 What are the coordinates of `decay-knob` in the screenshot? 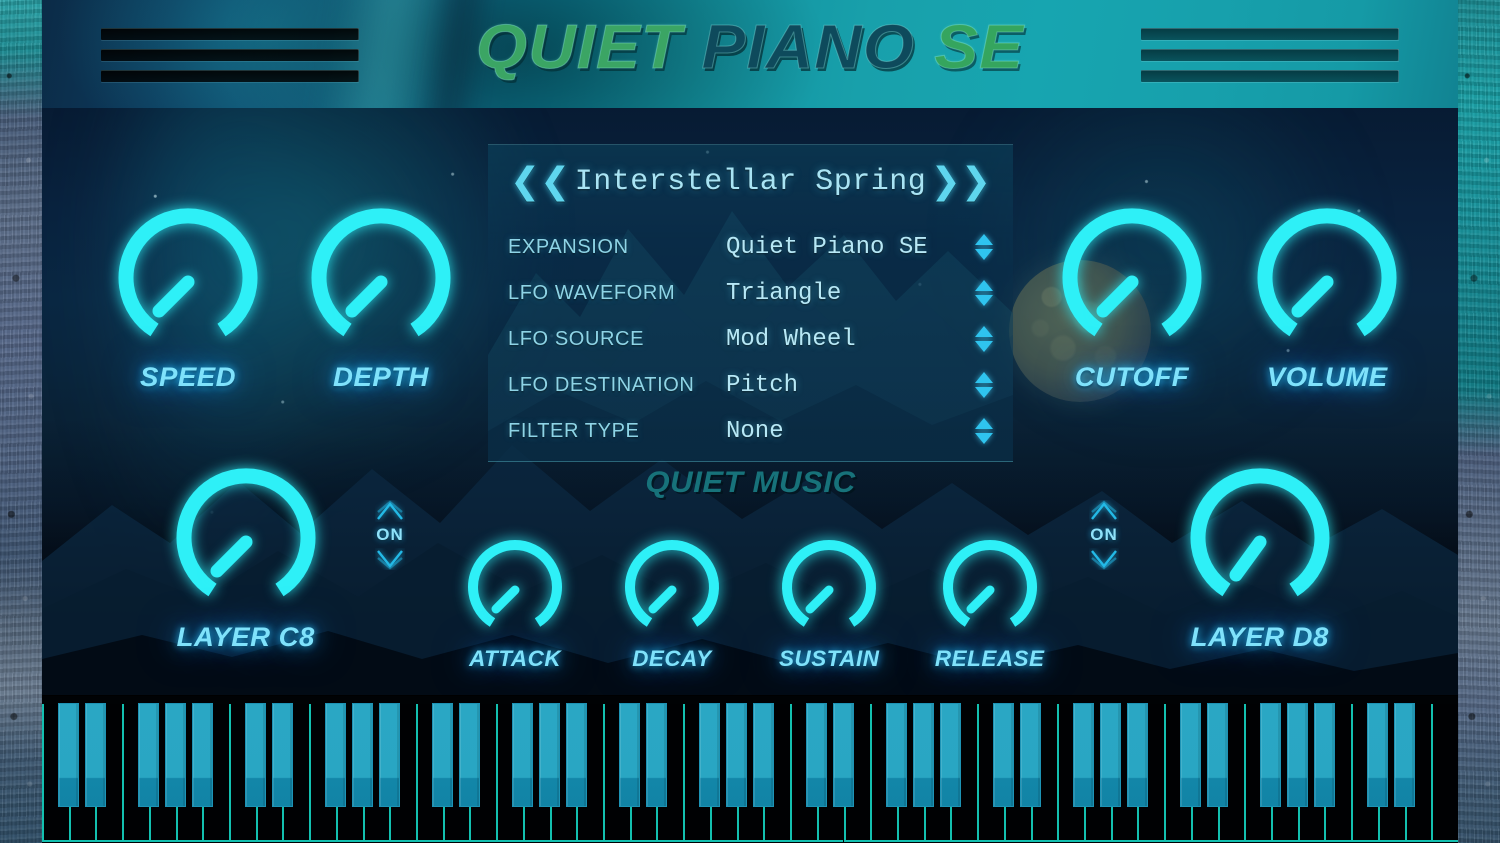 It's located at (672, 590).